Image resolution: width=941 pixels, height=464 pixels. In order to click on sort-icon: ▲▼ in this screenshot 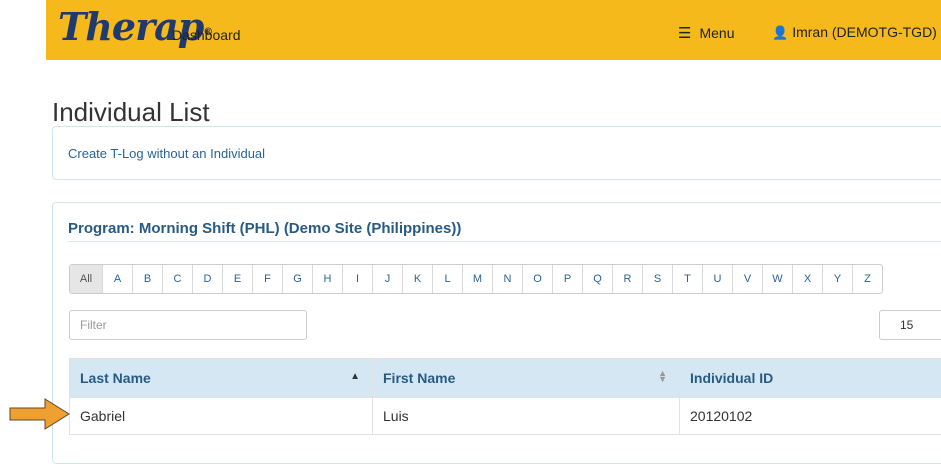, I will do `click(662, 376)`.